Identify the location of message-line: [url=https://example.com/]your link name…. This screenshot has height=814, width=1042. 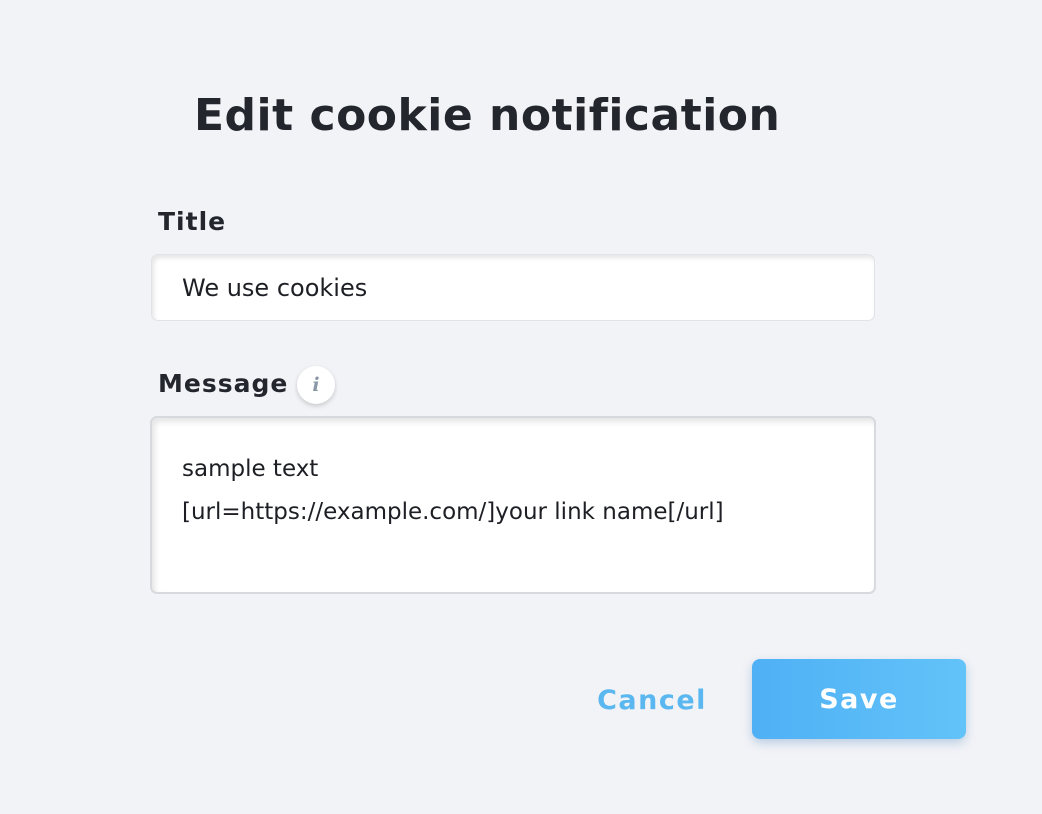
(453, 512).